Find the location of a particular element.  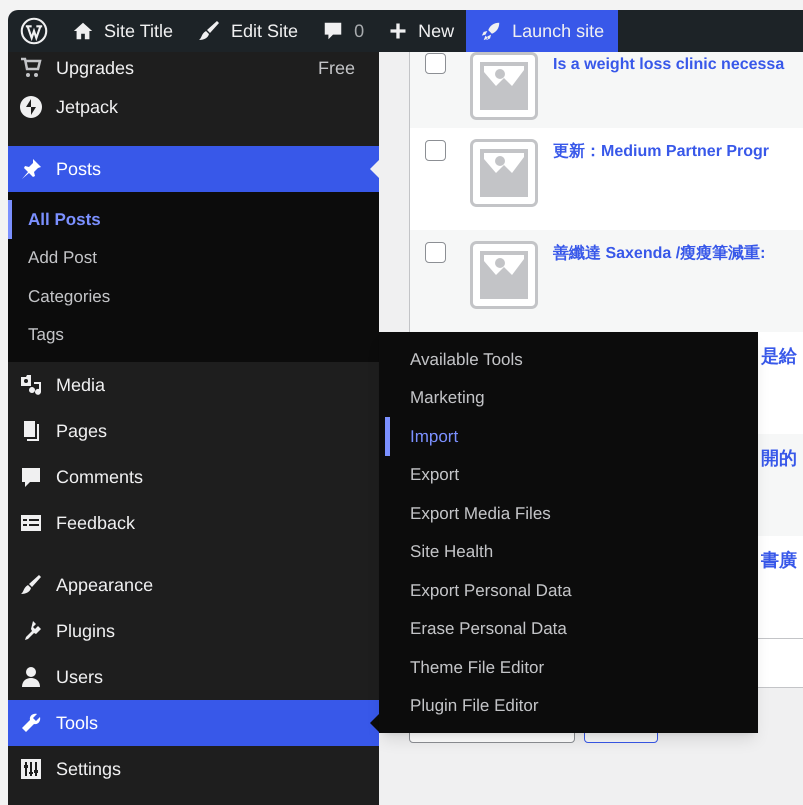

launch-site-button: Launch site is located at coordinates (542, 31).